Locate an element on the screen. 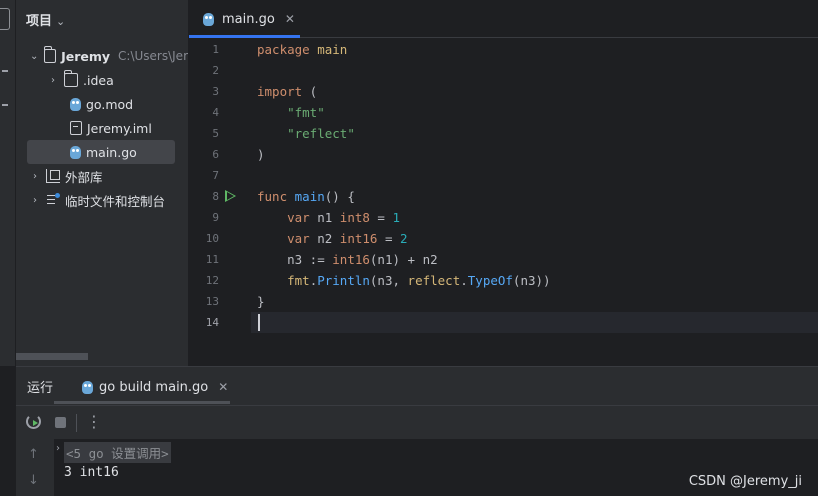  commit-tool-icon is located at coordinates (5, 71).